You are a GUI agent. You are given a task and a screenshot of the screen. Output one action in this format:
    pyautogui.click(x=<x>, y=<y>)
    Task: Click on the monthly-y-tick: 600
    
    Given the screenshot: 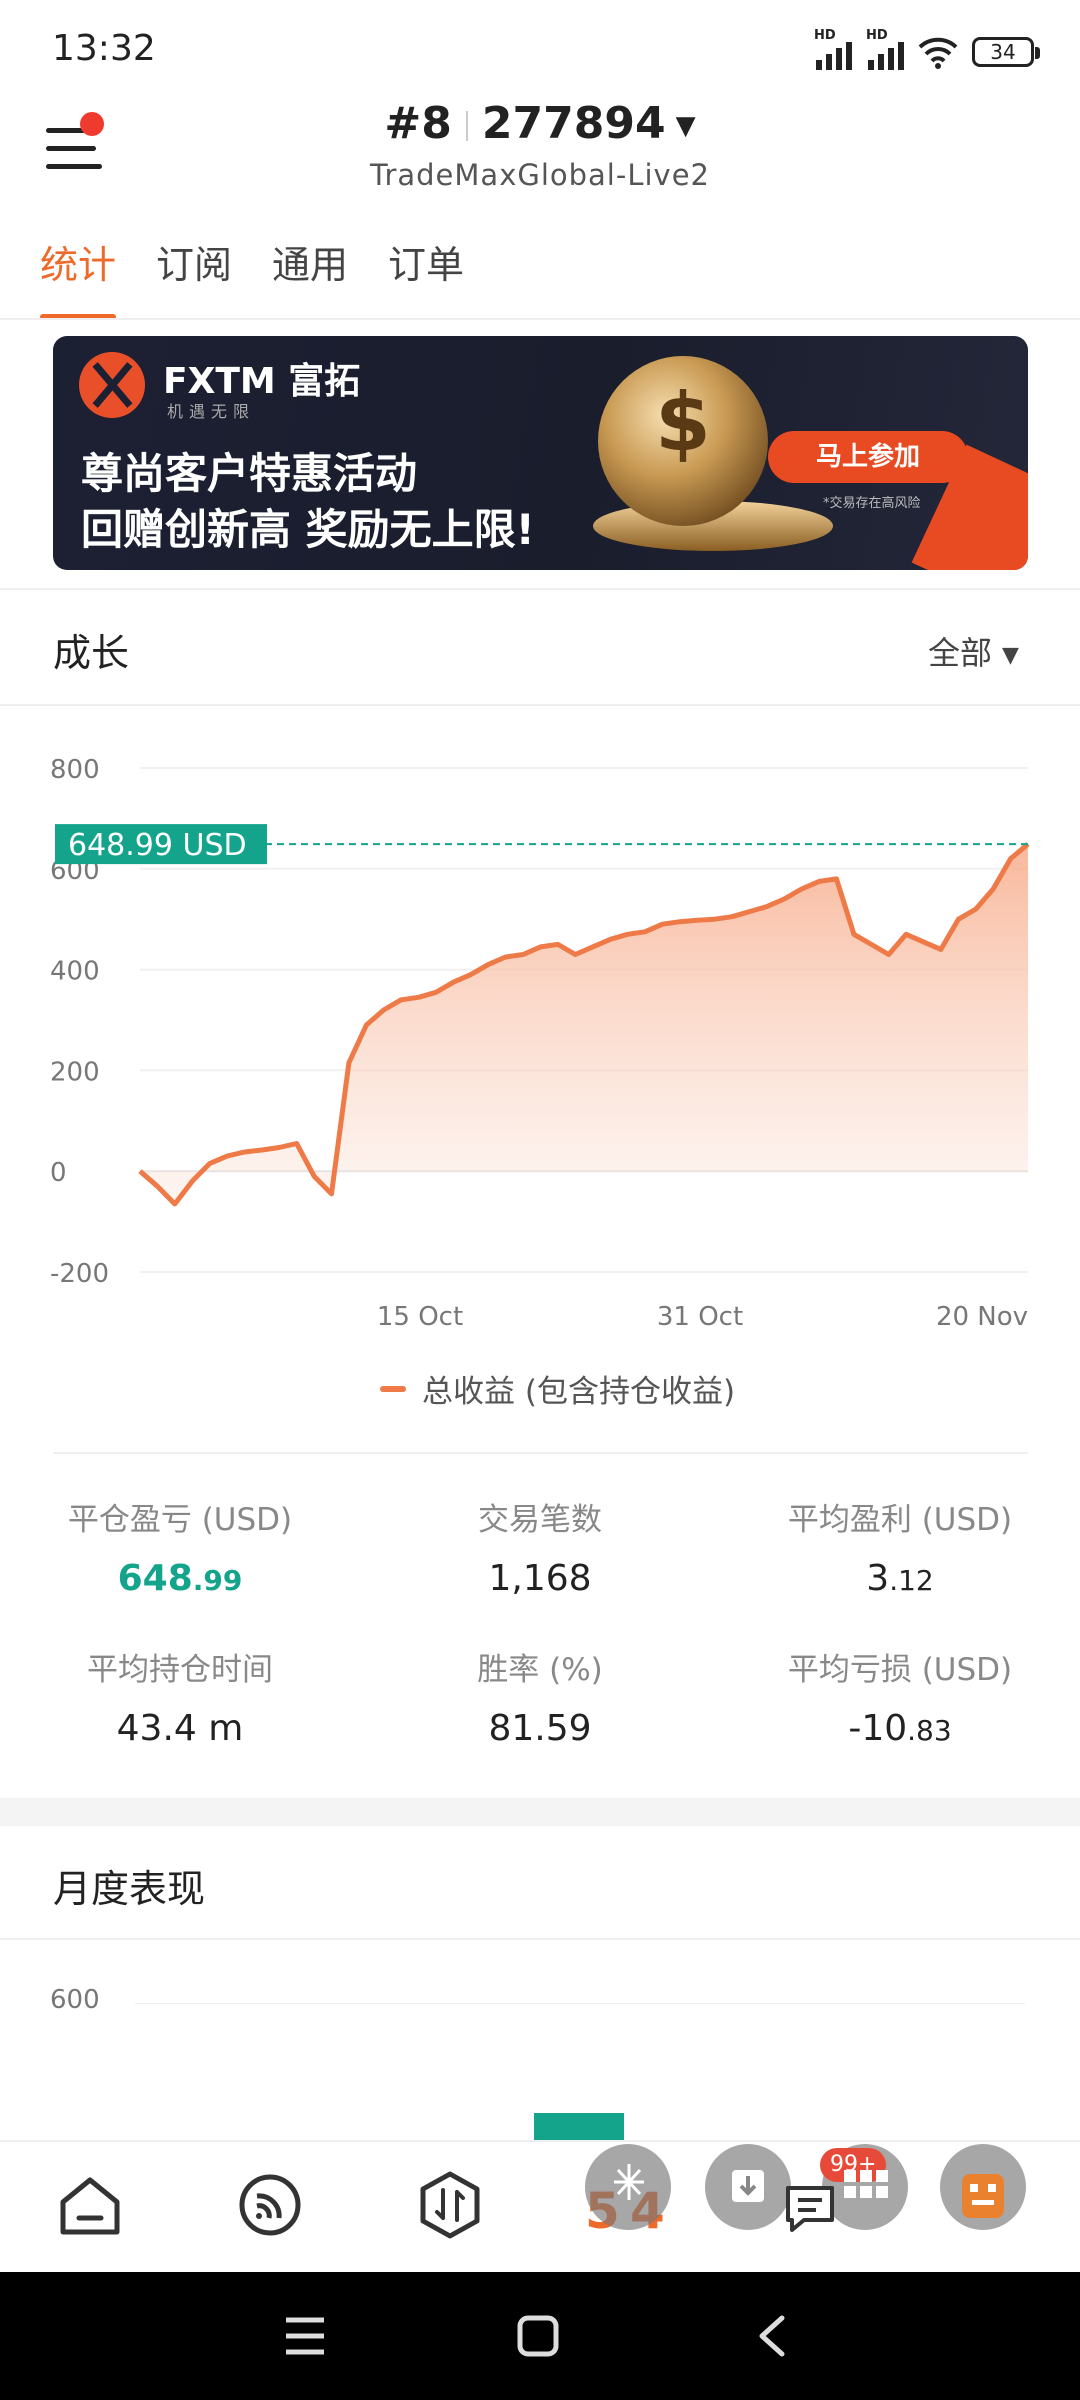 What is the action you would take?
    pyautogui.click(x=75, y=2000)
    